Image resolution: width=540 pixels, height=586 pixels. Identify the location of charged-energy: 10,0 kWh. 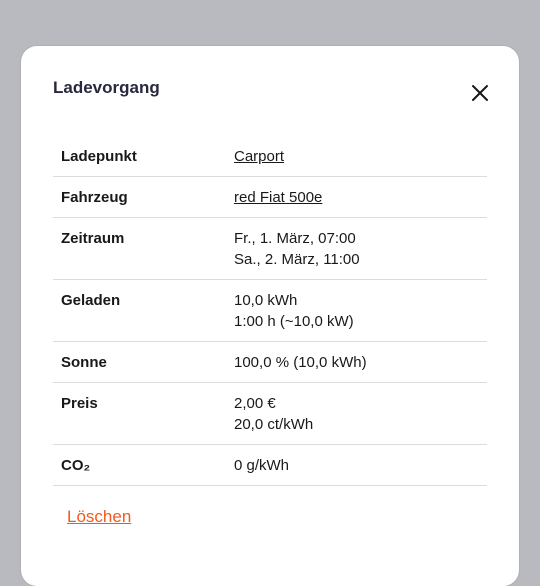
(266, 300).